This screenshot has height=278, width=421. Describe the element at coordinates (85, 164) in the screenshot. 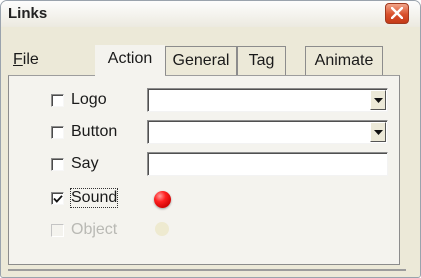

I see `say-label: Say` at that location.